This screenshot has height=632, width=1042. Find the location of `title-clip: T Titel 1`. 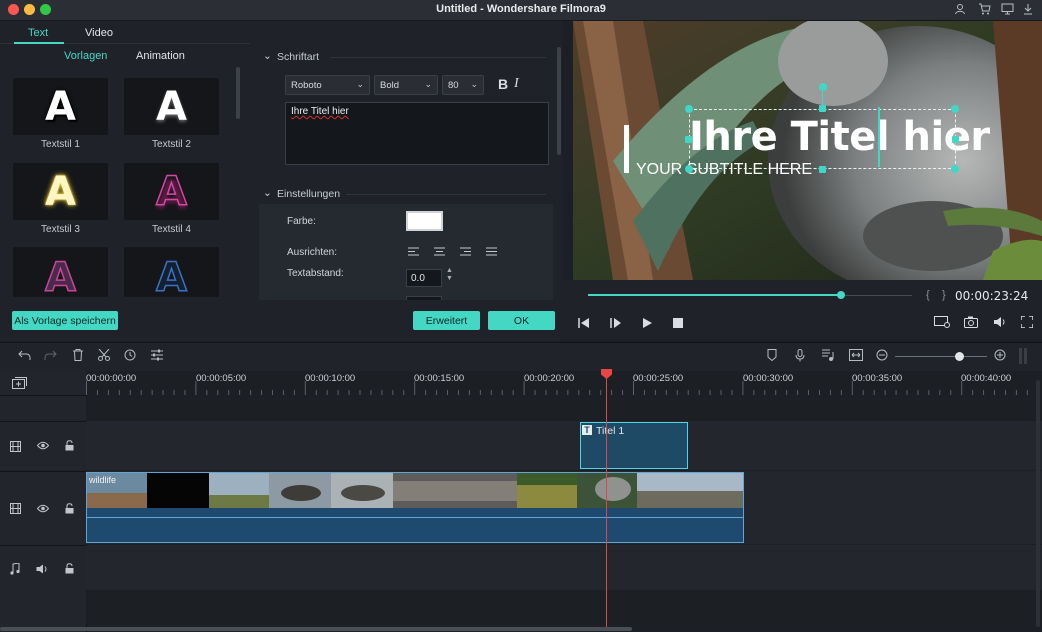

title-clip: T Titel 1 is located at coordinates (634, 445).